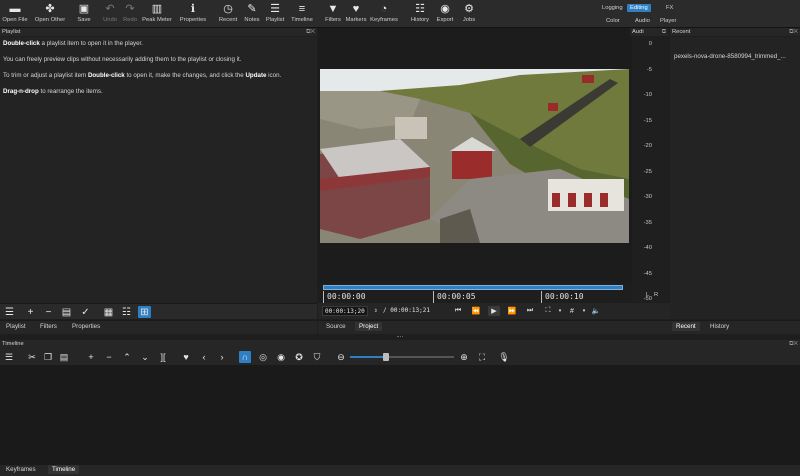  I want to click on properties-label: Properties, so click(193, 20).